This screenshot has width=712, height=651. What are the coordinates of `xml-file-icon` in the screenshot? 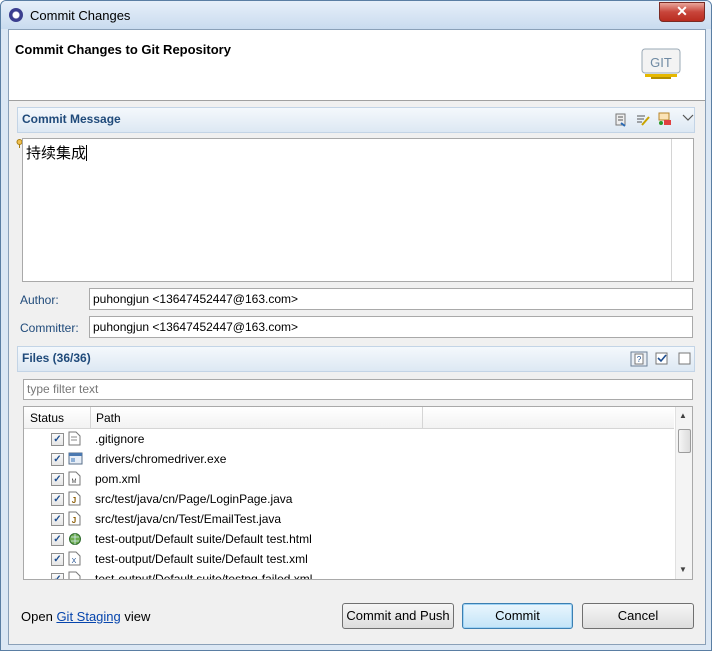 It's located at (74, 575).